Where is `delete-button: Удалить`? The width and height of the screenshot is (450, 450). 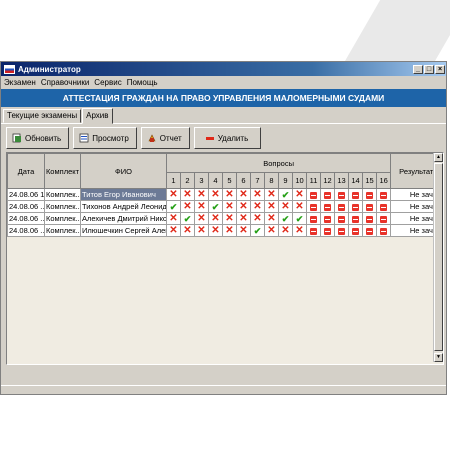 delete-button: Удалить is located at coordinates (227, 138).